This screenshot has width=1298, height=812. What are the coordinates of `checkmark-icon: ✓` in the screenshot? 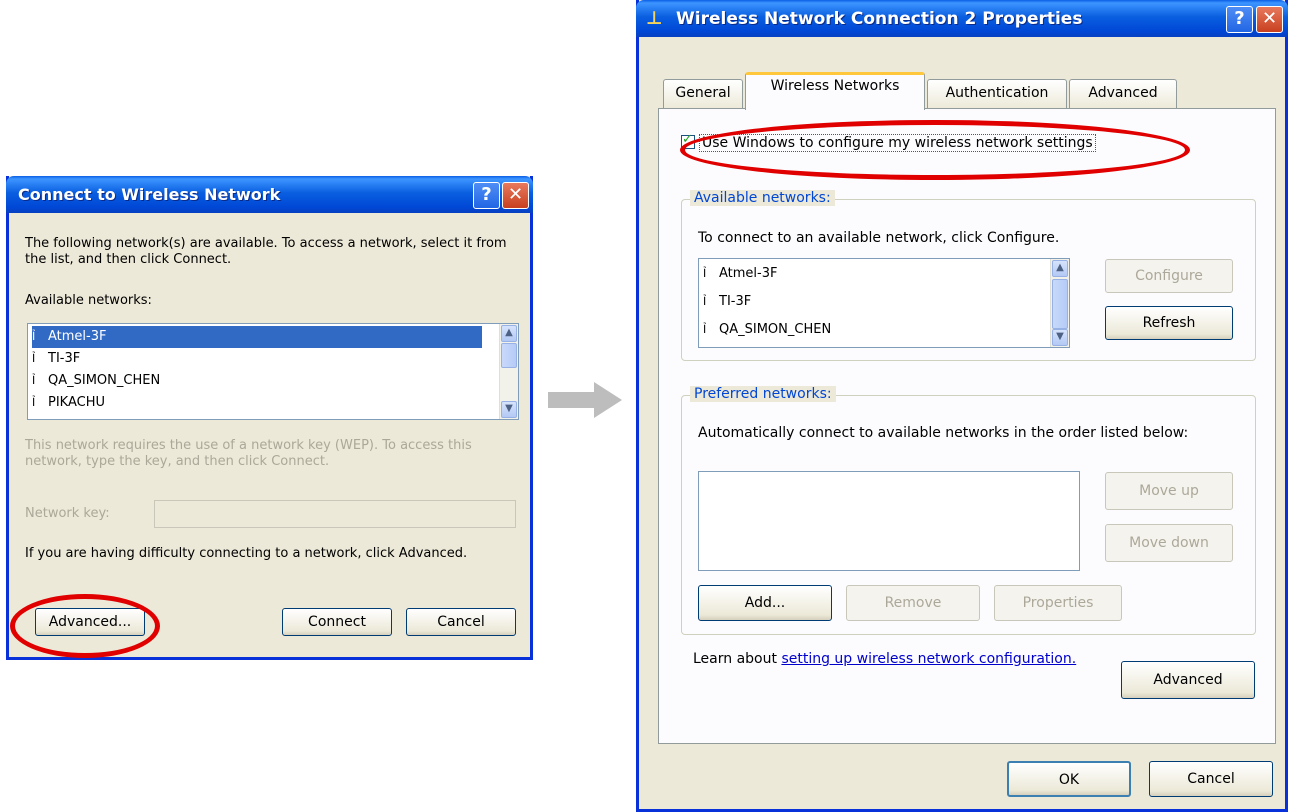 It's located at (687, 139).